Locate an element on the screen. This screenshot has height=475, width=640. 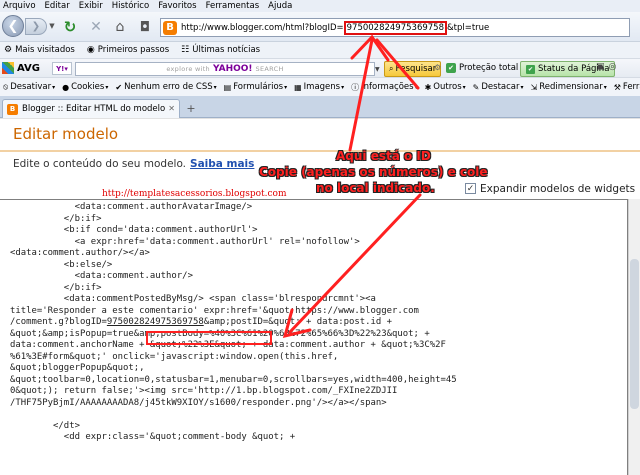
devbar-label: Desativar is located at coordinates (31, 87).